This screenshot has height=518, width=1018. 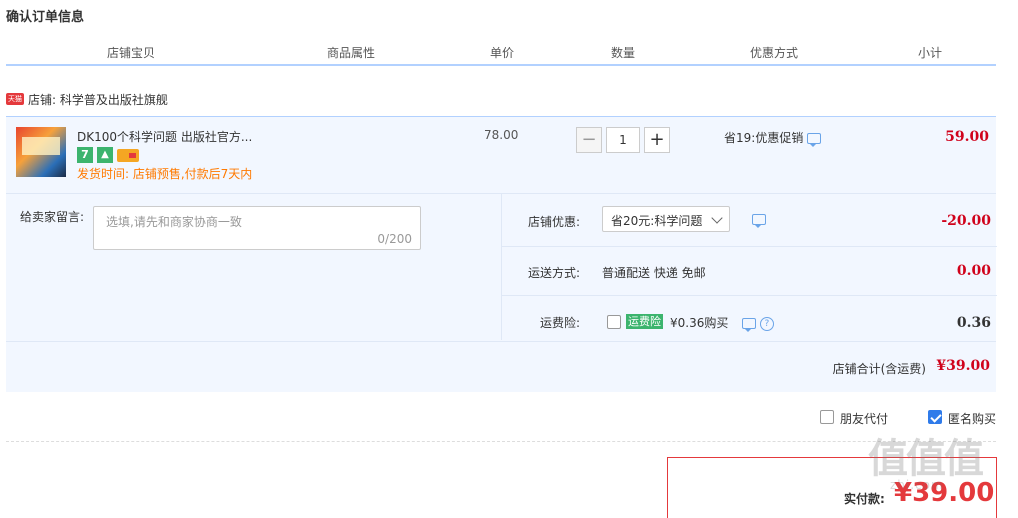 I want to click on delivery-fee: 0.00, so click(x=973, y=271).